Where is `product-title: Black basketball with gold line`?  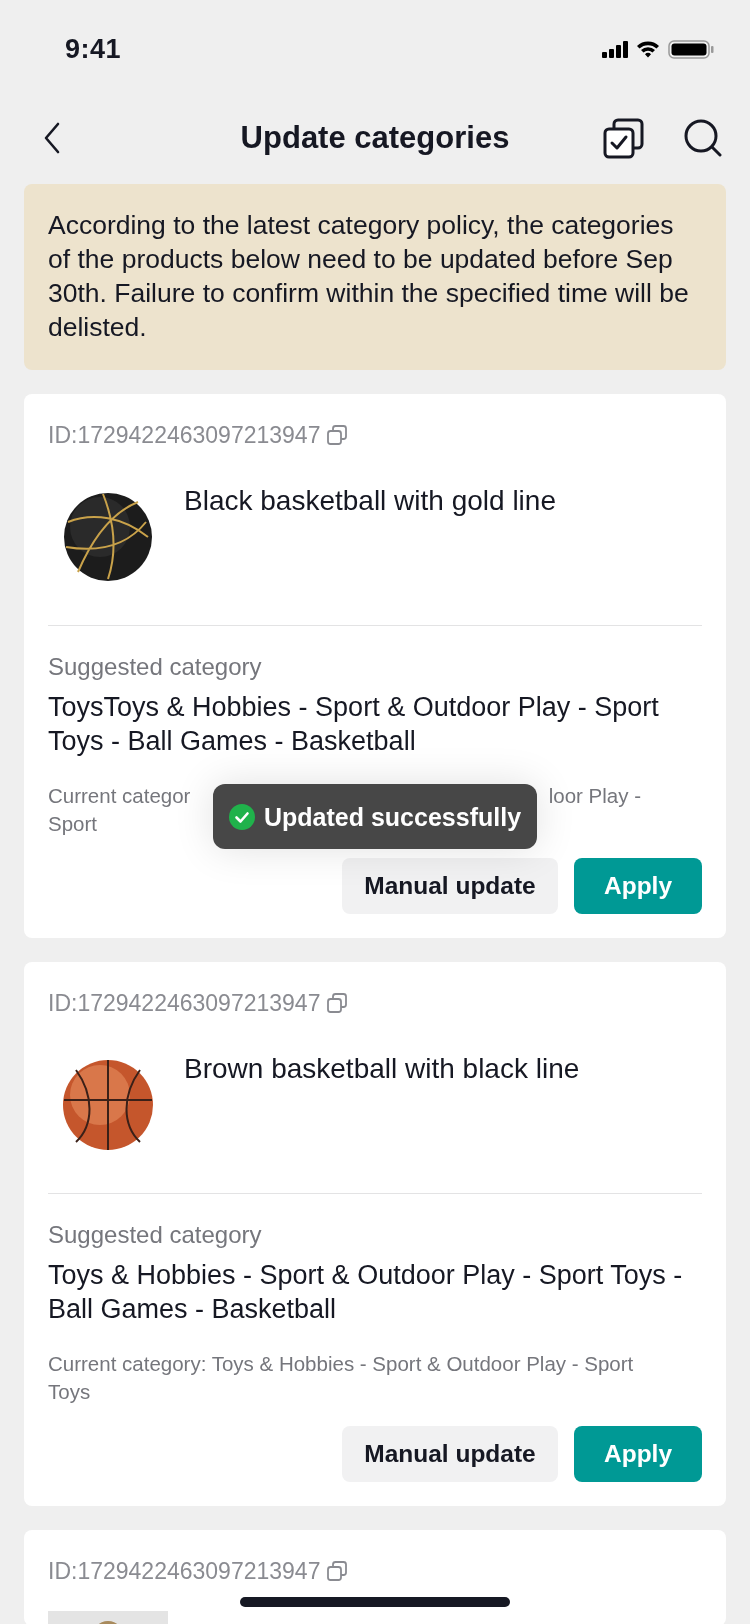
product-title: Black basketball with gold line is located at coordinates (370, 501).